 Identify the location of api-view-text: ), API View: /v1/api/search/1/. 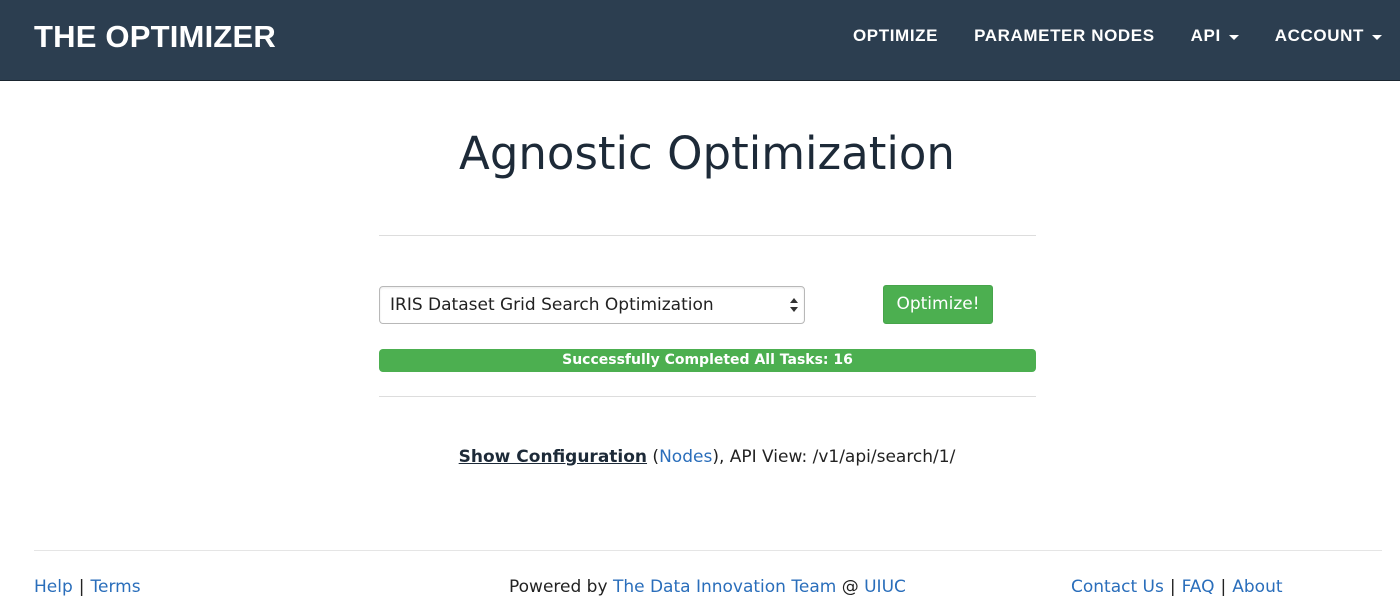
(834, 457).